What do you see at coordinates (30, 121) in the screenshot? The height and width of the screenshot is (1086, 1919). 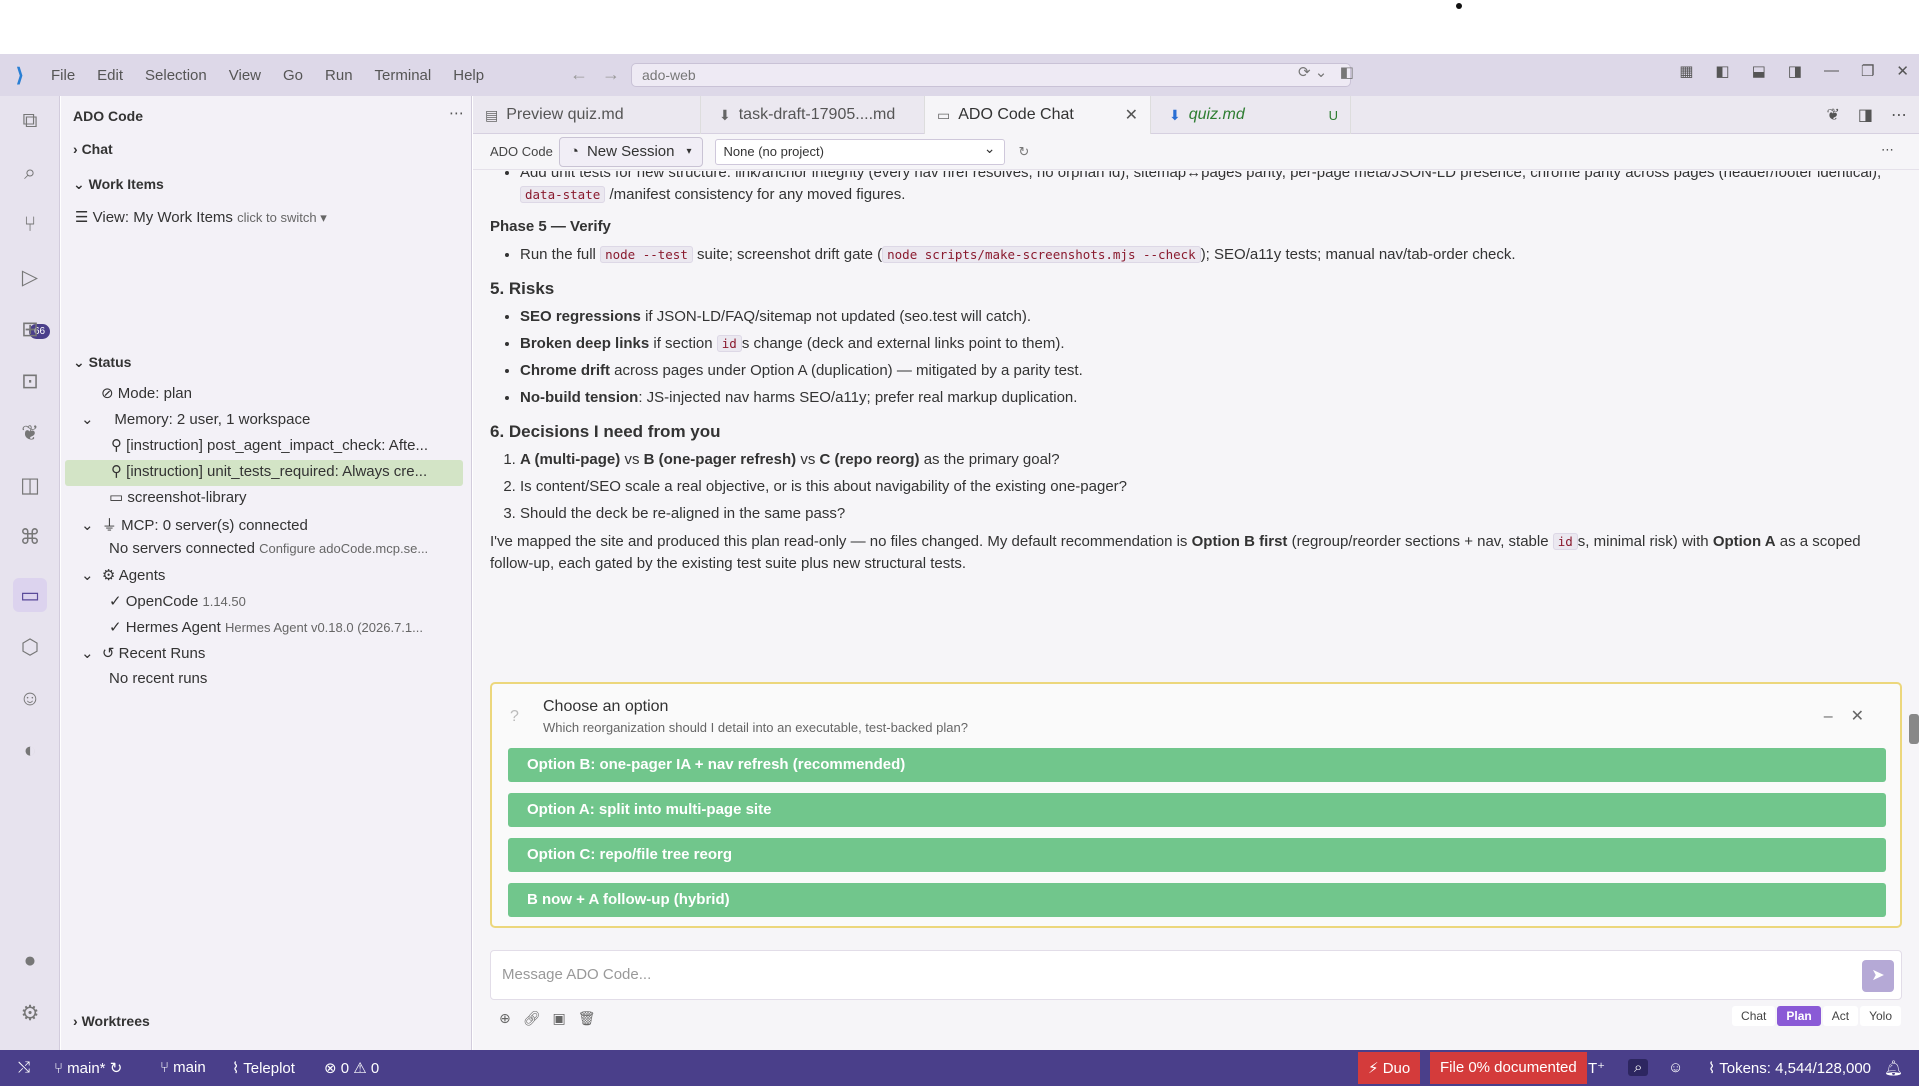 I see `explorer-icon: ⧉` at bounding box center [30, 121].